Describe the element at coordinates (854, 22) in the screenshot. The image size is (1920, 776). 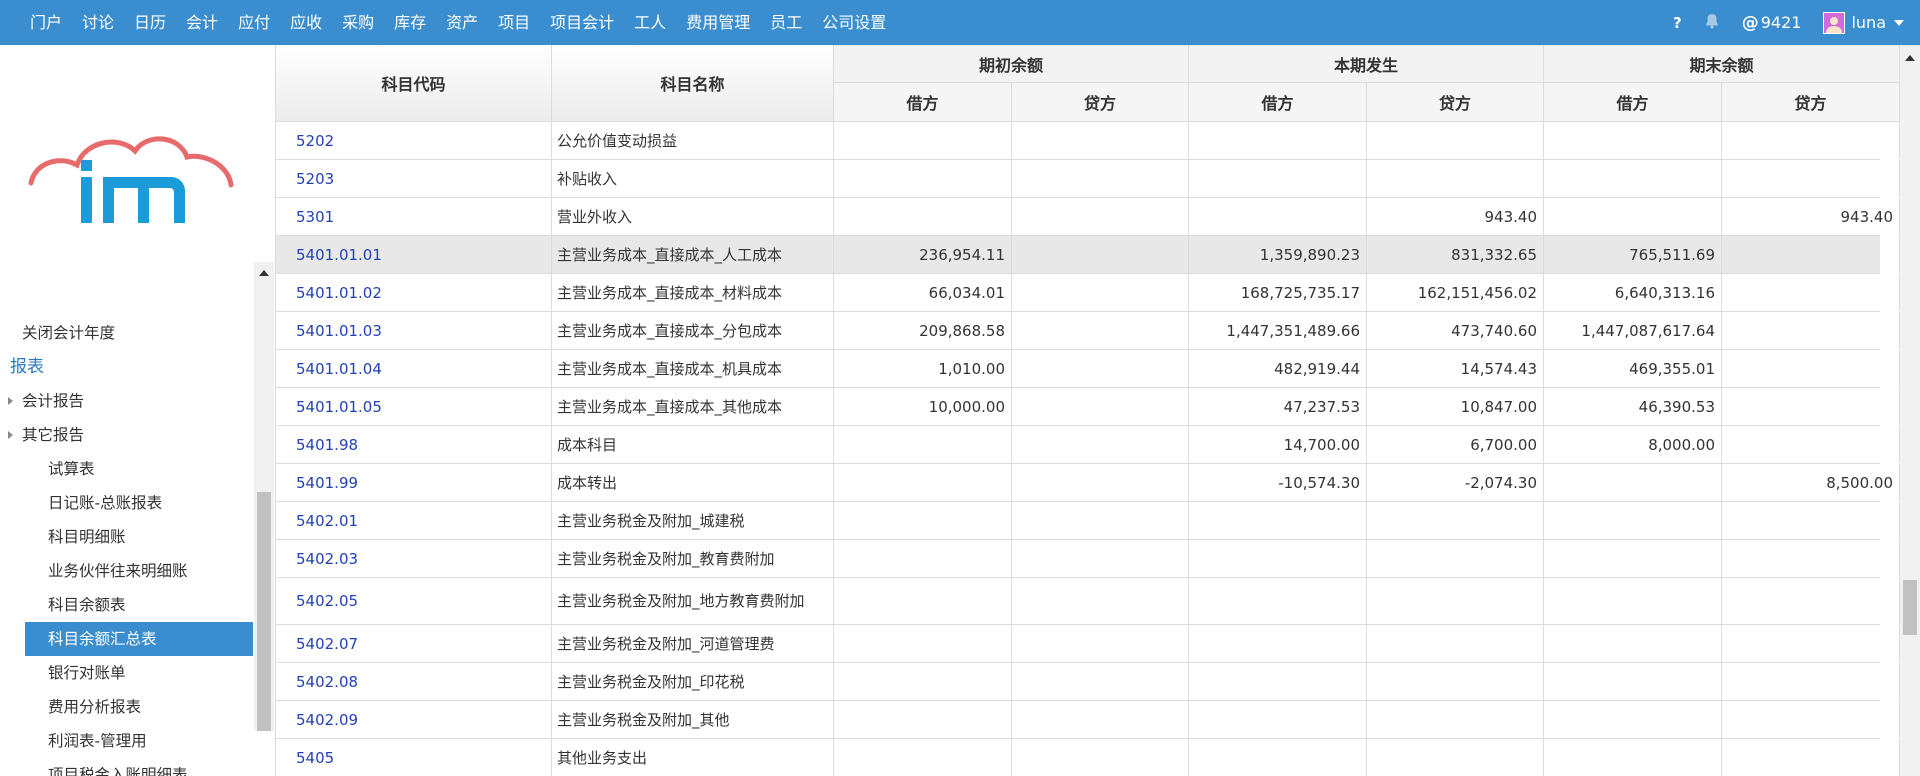
I see `nav-item-14: 公司设置` at that location.